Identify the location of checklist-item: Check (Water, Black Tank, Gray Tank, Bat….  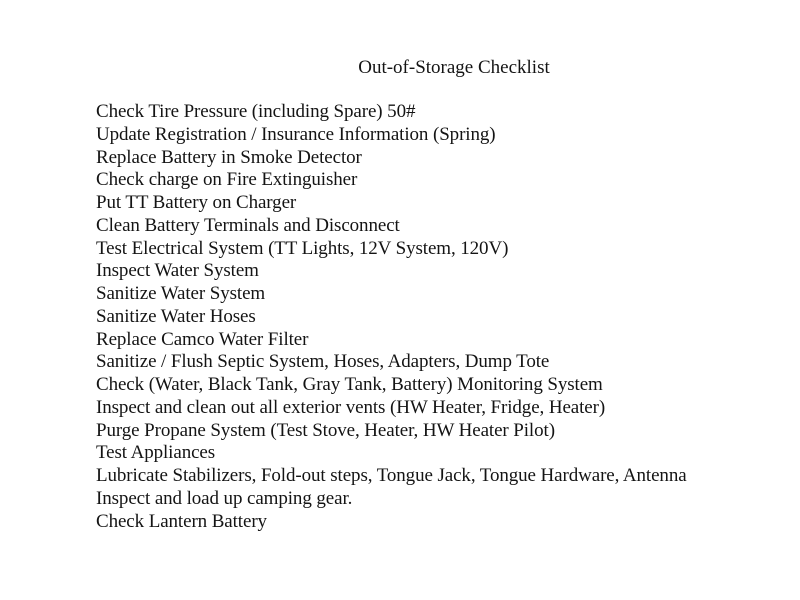
(349, 384).